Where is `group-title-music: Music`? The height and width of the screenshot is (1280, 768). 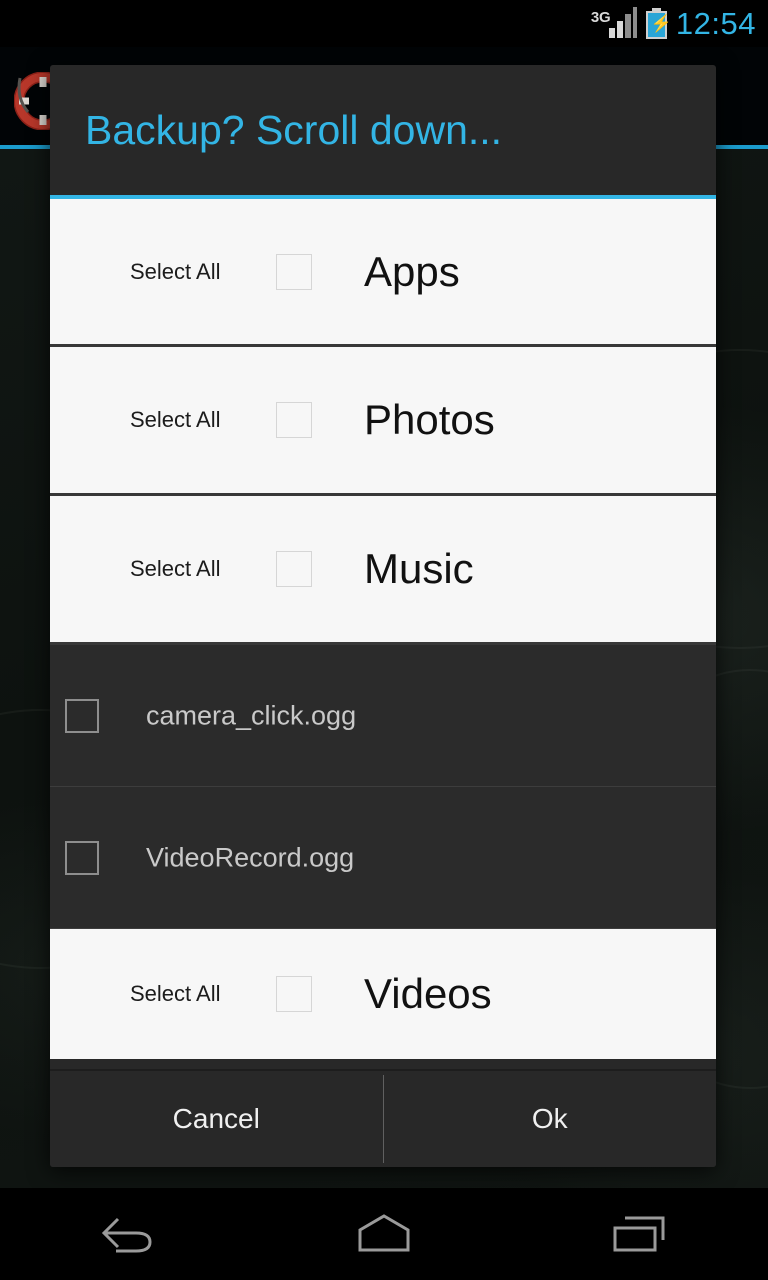 group-title-music: Music is located at coordinates (419, 568).